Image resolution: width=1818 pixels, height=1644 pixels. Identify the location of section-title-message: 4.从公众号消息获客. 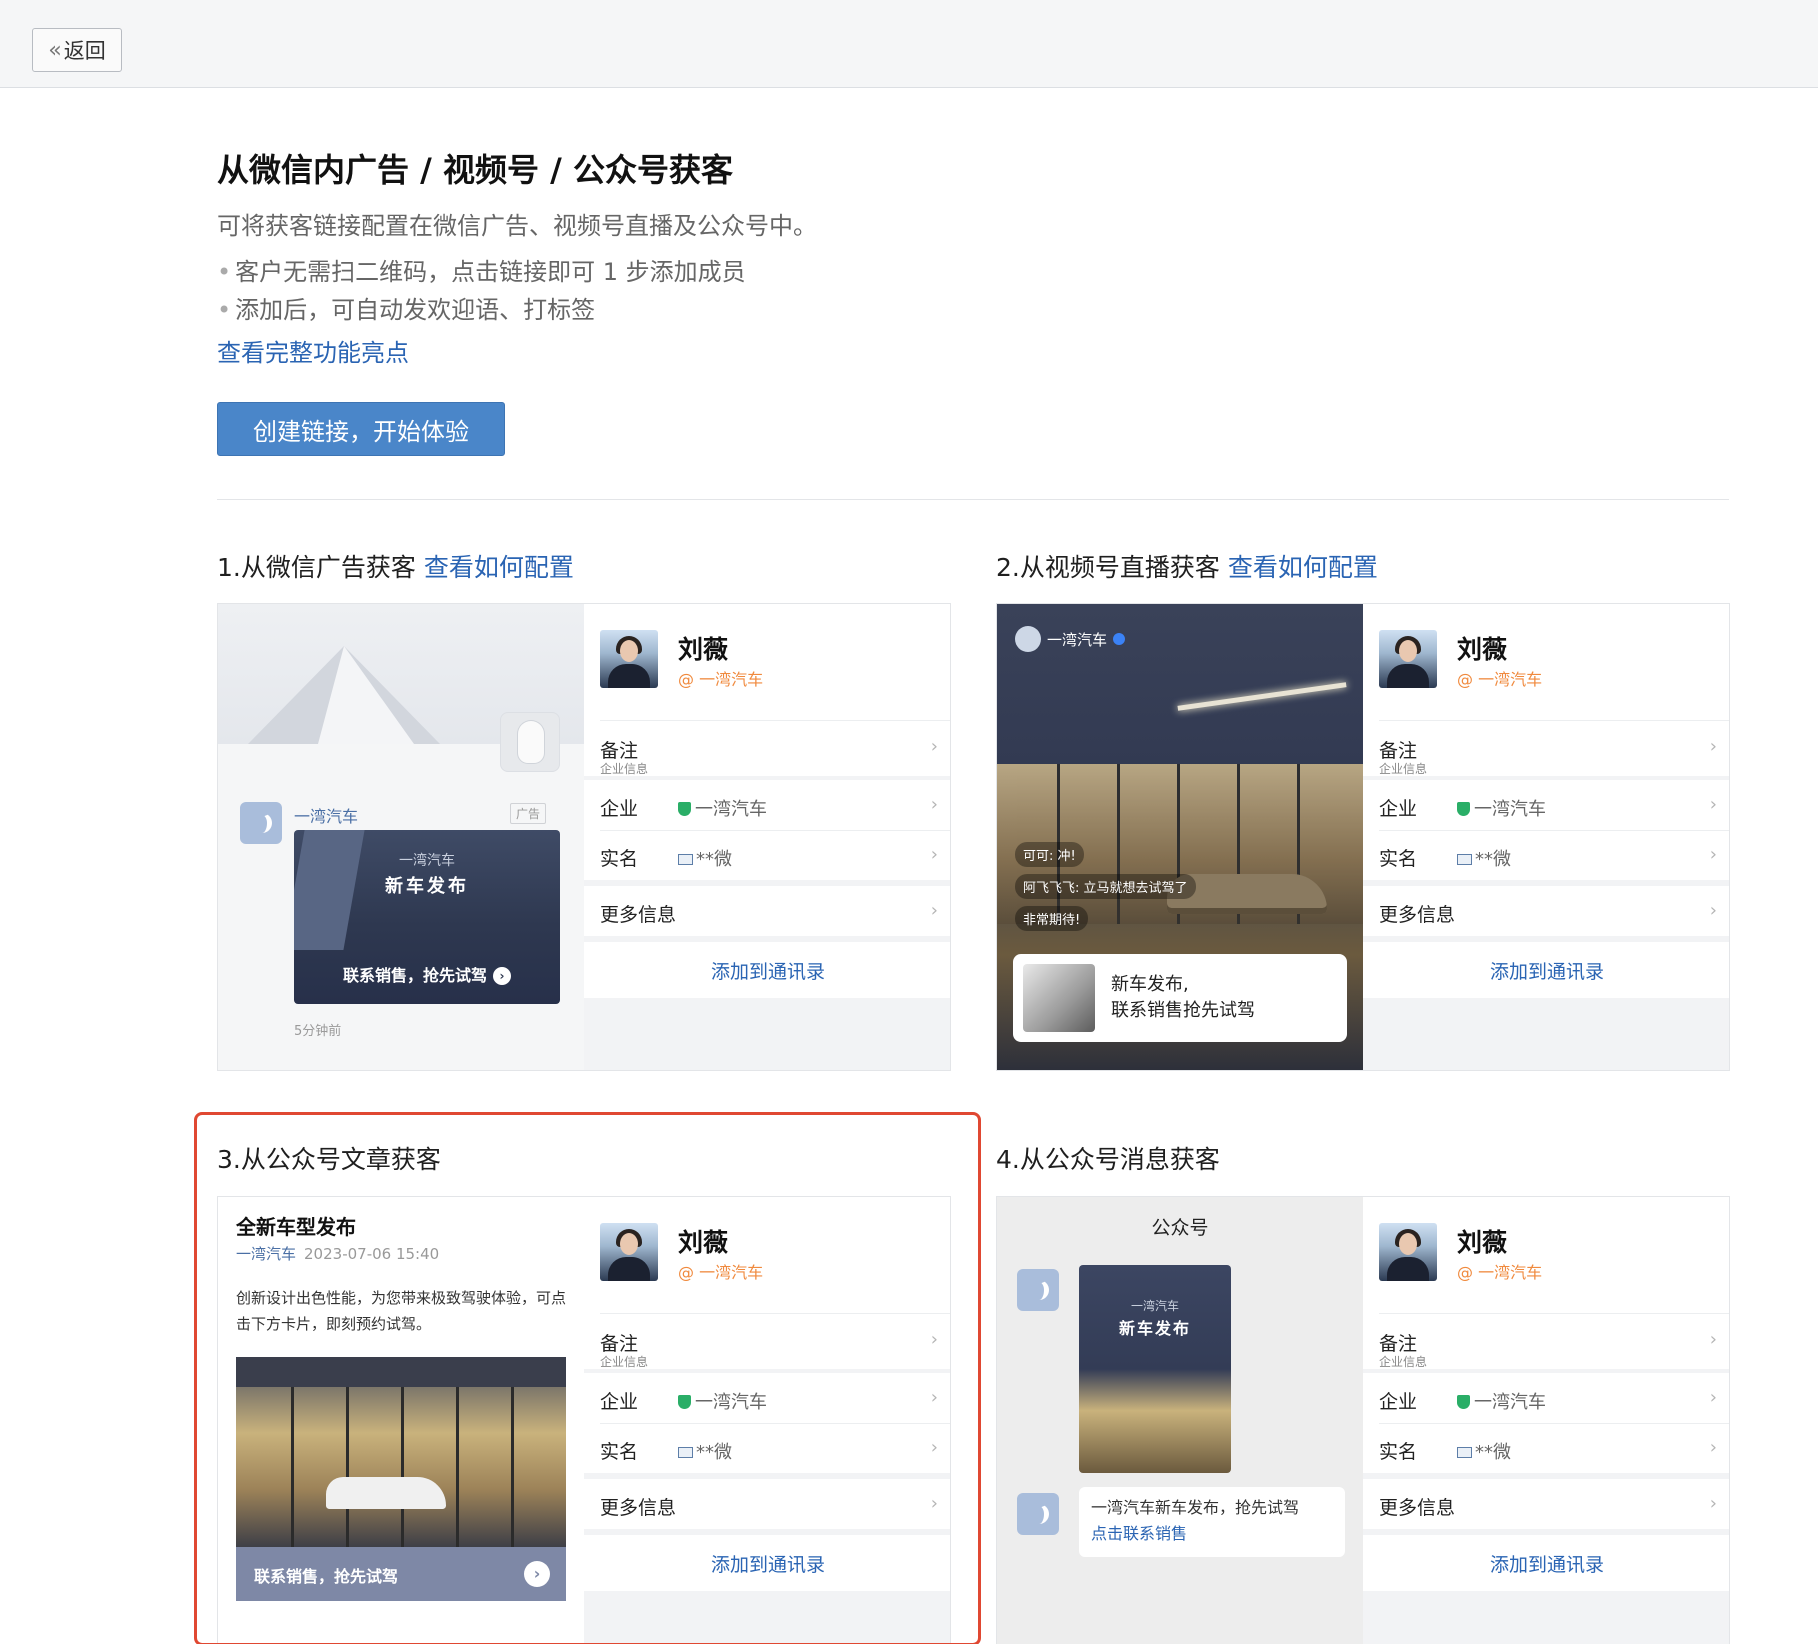
(1108, 1159).